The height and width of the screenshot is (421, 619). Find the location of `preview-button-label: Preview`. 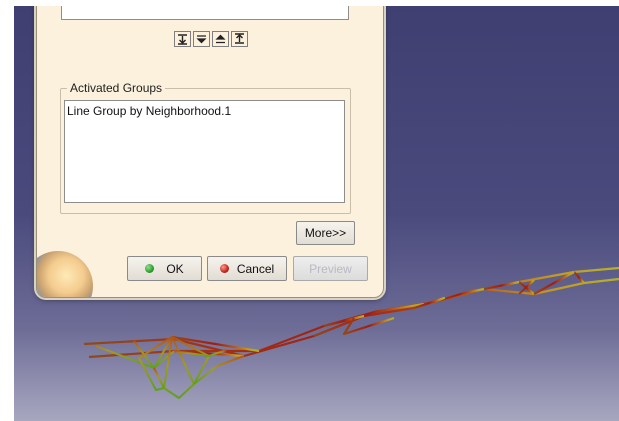

preview-button-label: Preview is located at coordinates (330, 268).